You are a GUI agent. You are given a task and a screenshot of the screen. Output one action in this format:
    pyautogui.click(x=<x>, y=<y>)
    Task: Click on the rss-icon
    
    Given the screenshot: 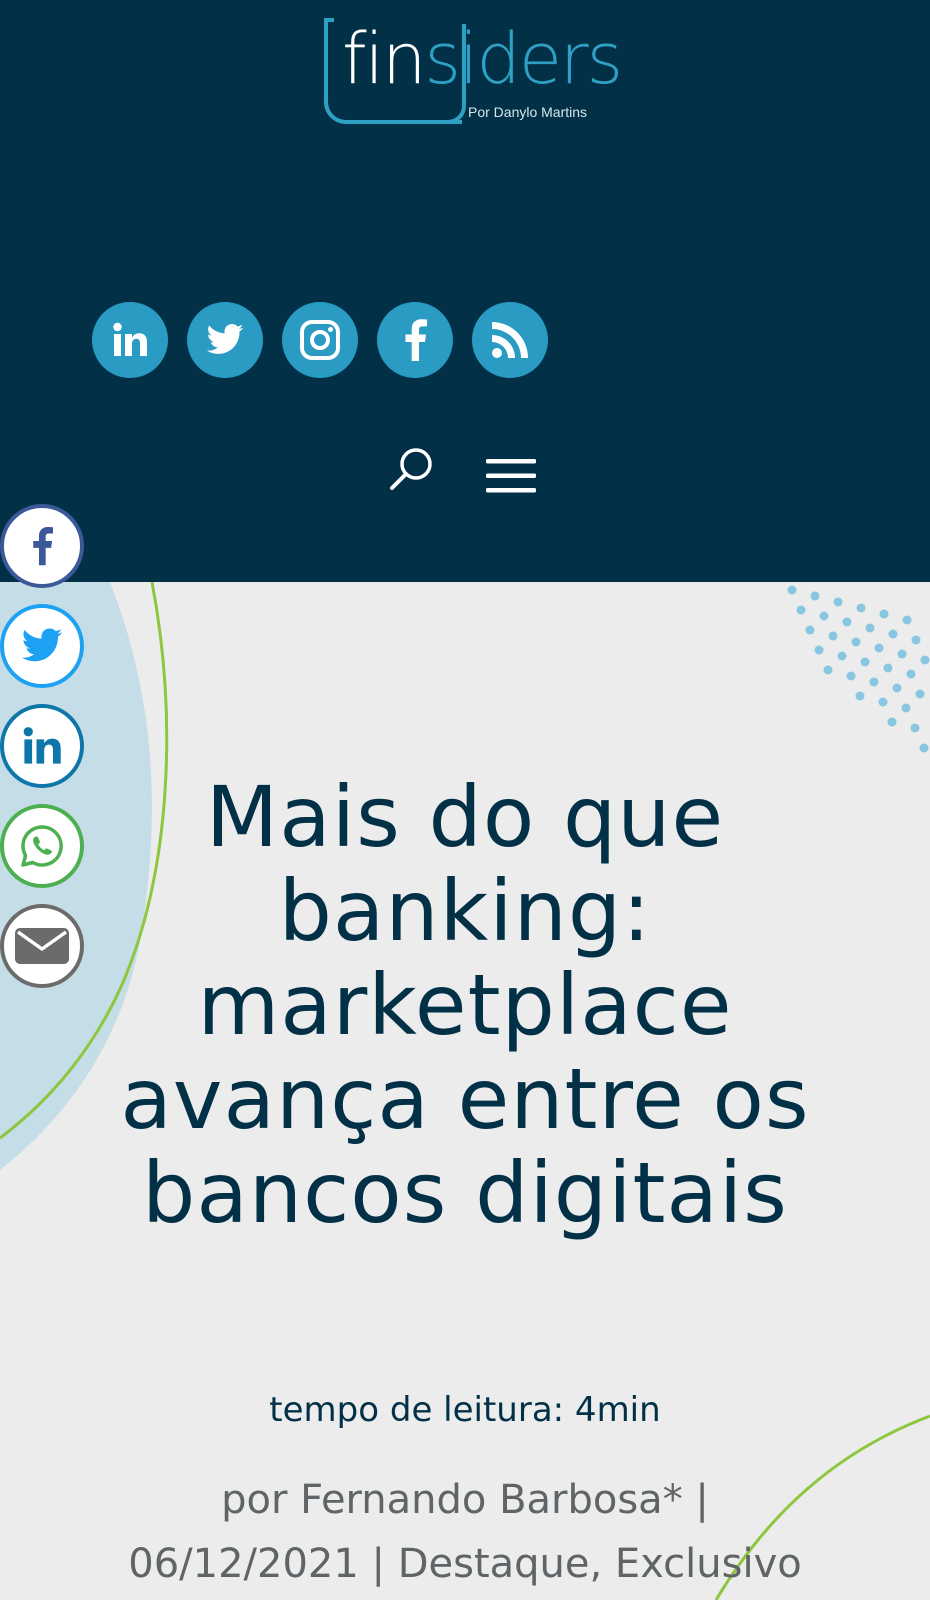 What is the action you would take?
    pyautogui.click(x=510, y=340)
    